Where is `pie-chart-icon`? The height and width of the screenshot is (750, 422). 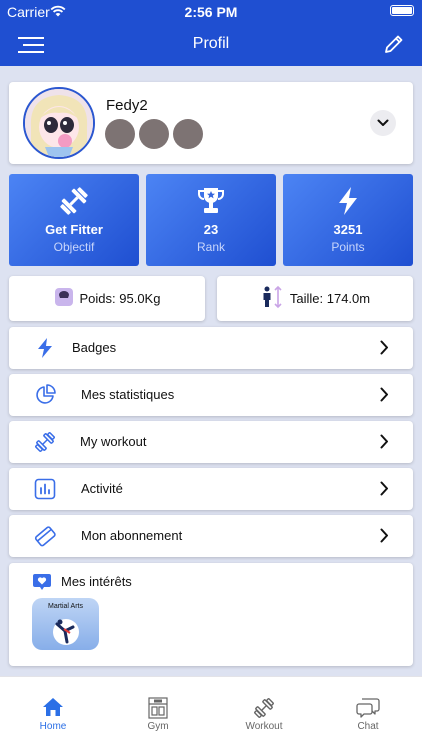 pie-chart-icon is located at coordinates (45, 395).